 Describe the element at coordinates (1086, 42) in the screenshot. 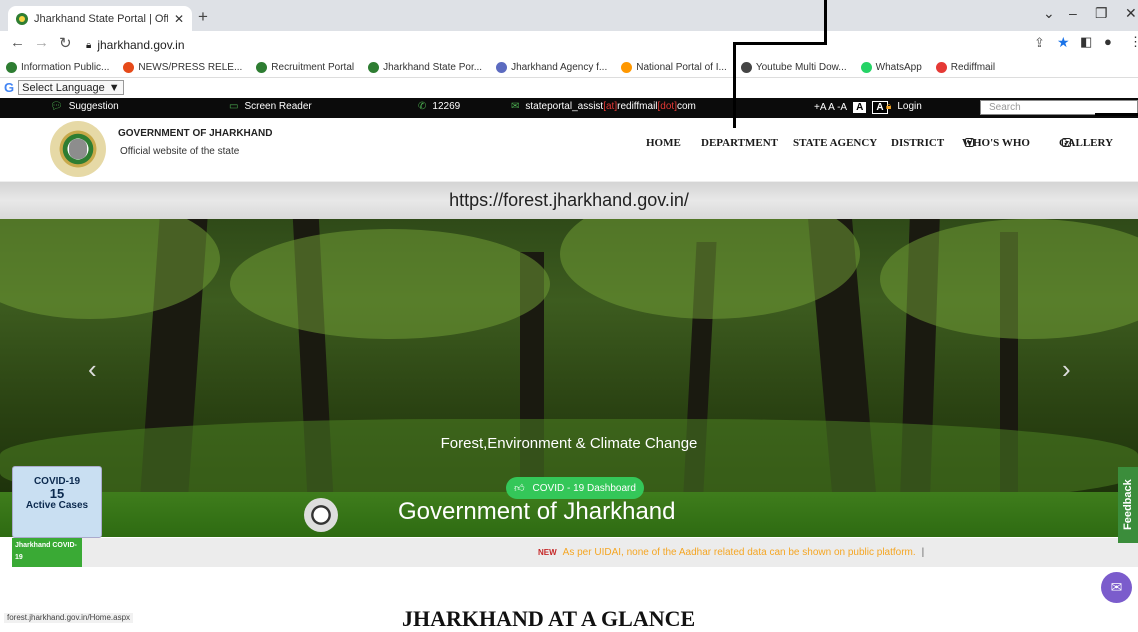

I see `side-panel-icon: ◧` at that location.